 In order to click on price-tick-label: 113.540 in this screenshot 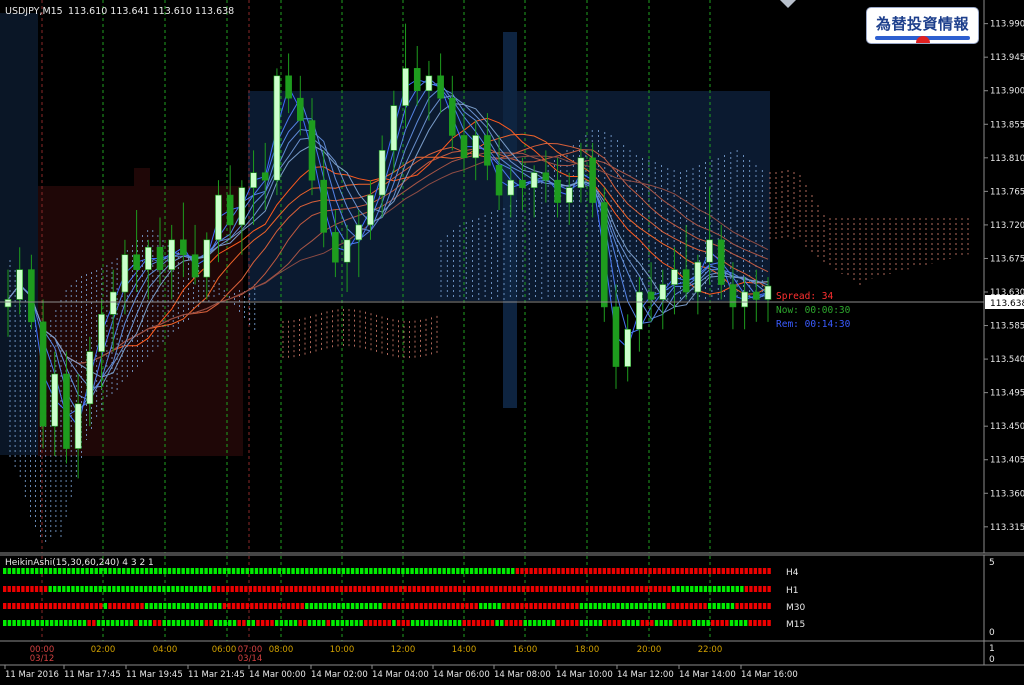, I will do `click(1007, 360)`.